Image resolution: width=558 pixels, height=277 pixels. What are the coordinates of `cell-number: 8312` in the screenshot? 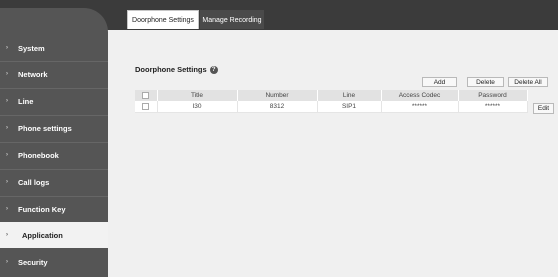 It's located at (277, 107).